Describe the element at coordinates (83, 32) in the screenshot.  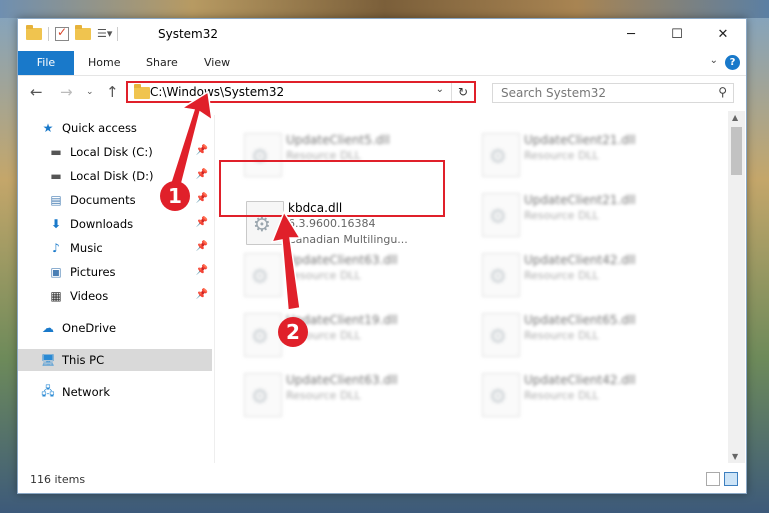
I see `new-folder-icon` at that location.